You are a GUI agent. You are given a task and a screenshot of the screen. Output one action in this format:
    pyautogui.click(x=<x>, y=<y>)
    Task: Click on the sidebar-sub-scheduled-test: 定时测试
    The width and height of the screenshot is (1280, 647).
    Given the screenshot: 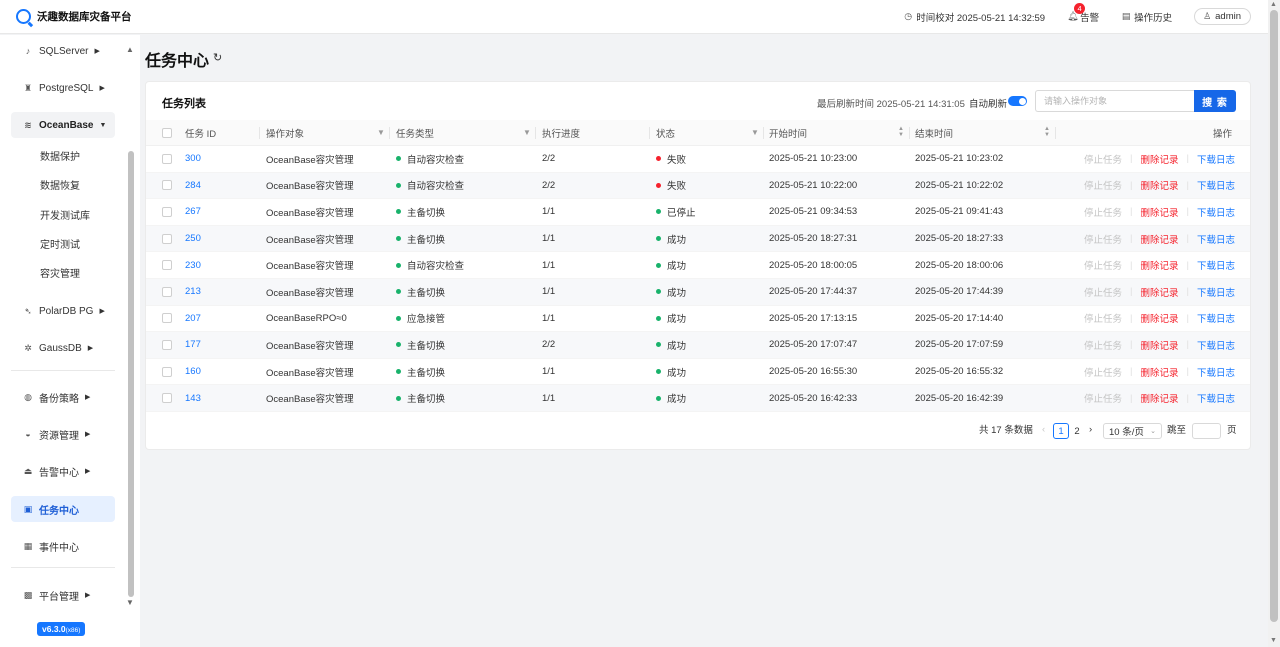 What is the action you would take?
    pyautogui.click(x=60, y=243)
    